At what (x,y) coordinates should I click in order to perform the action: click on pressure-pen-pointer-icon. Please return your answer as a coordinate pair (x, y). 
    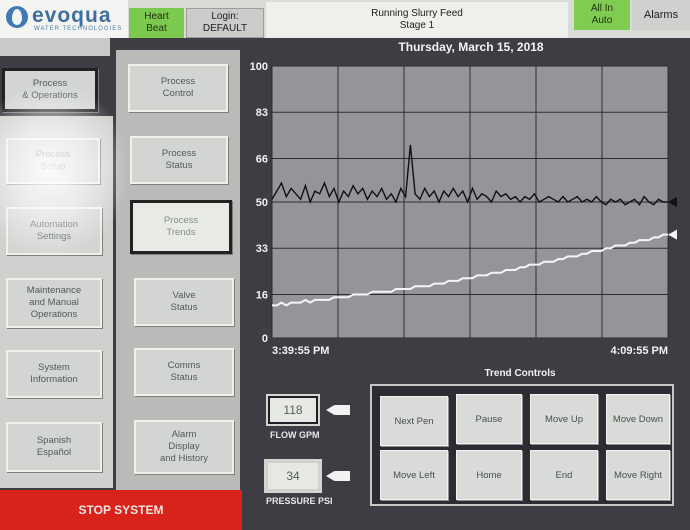
    Looking at the image, I should click on (338, 476).